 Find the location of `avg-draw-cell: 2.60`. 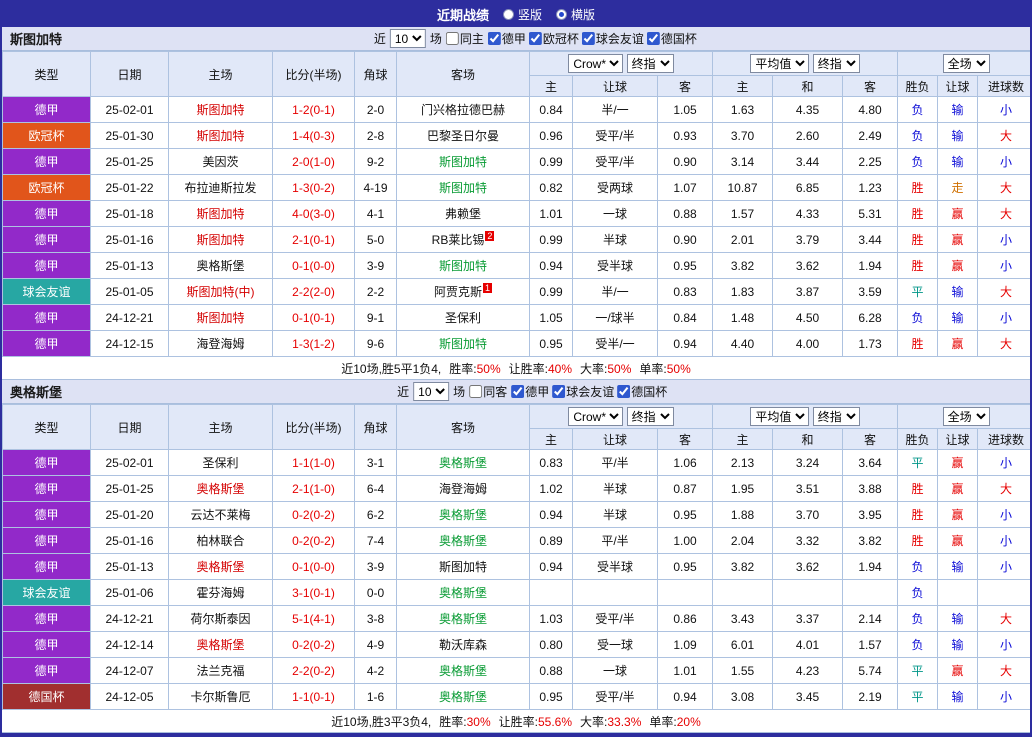

avg-draw-cell: 2.60 is located at coordinates (808, 135).